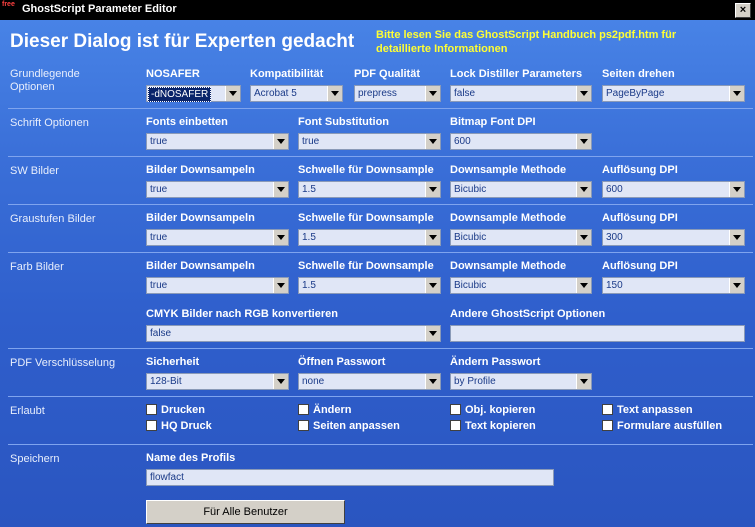 This screenshot has width=755, height=527. What do you see at coordinates (296, 93) in the screenshot?
I see `compat-select: Acrobat 5` at bounding box center [296, 93].